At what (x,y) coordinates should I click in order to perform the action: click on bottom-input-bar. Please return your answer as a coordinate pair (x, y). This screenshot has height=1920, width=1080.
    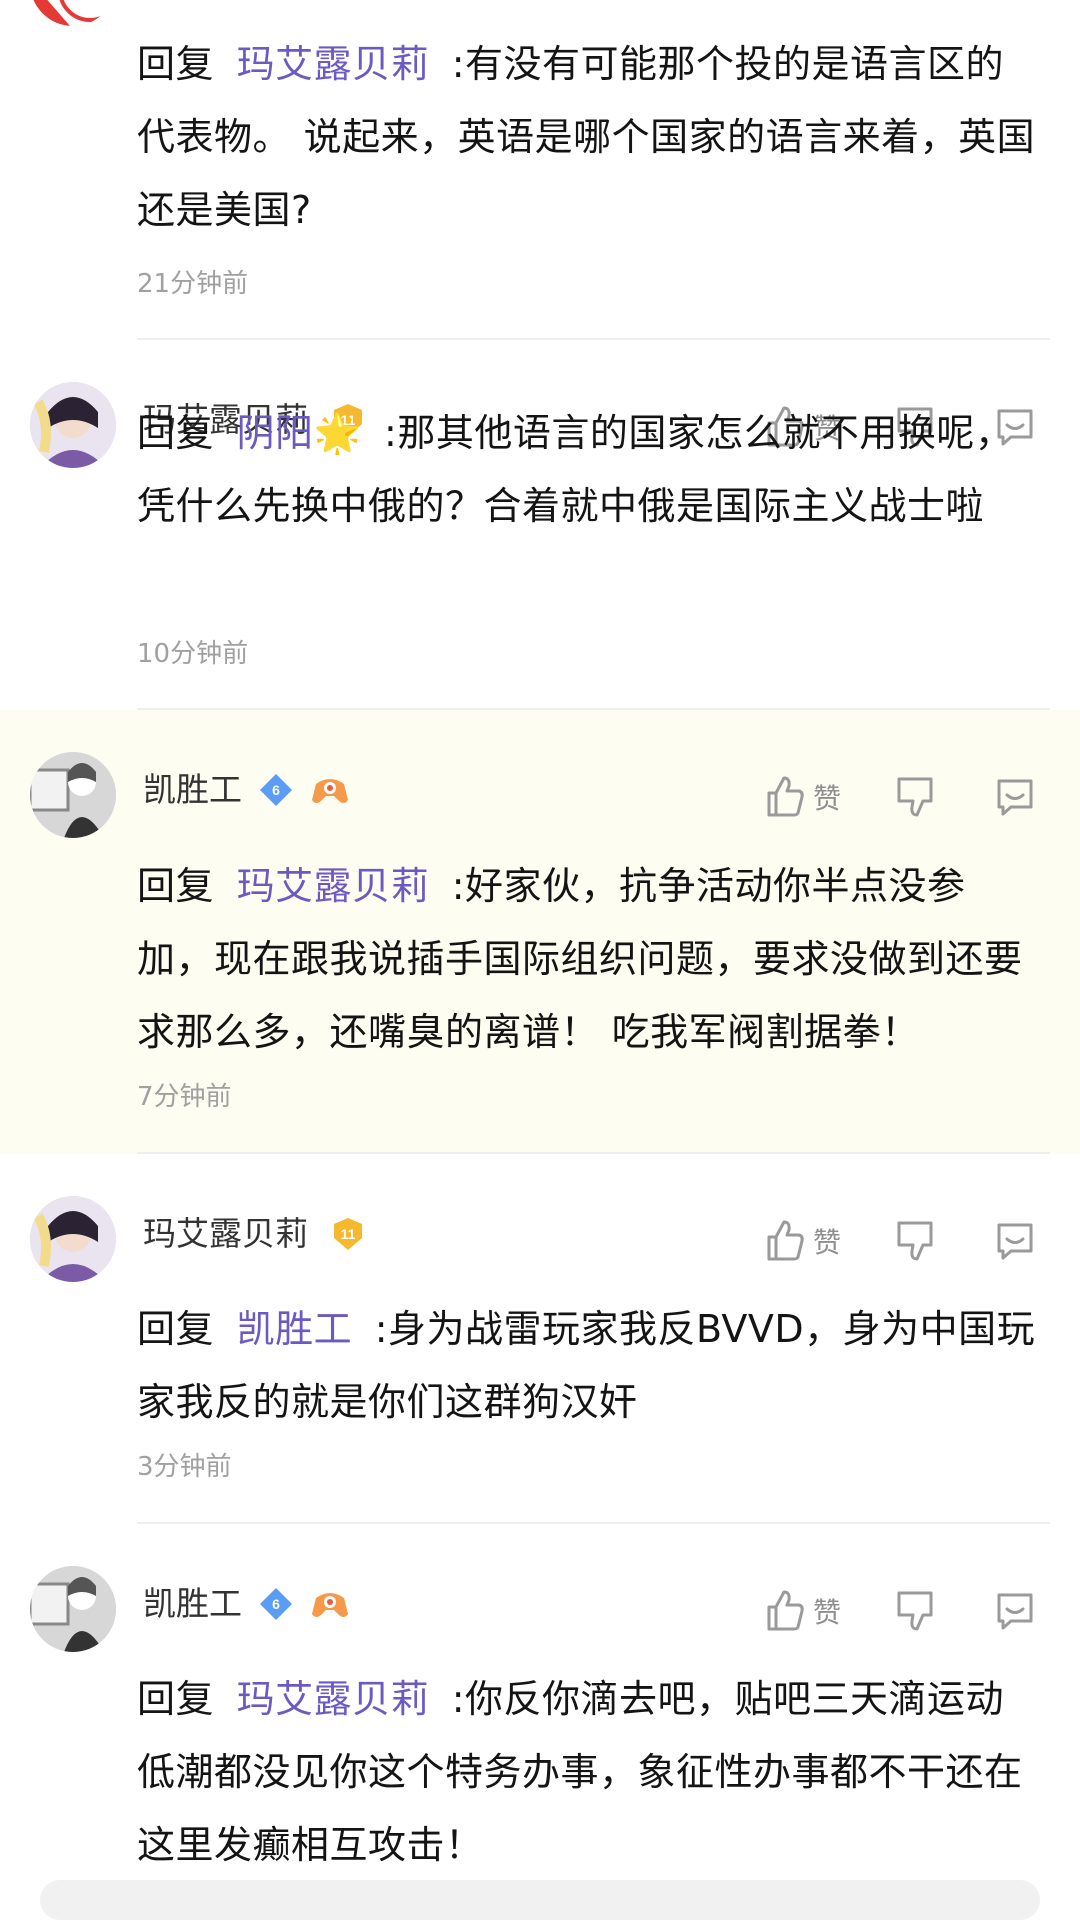
    Looking at the image, I should click on (540, 1900).